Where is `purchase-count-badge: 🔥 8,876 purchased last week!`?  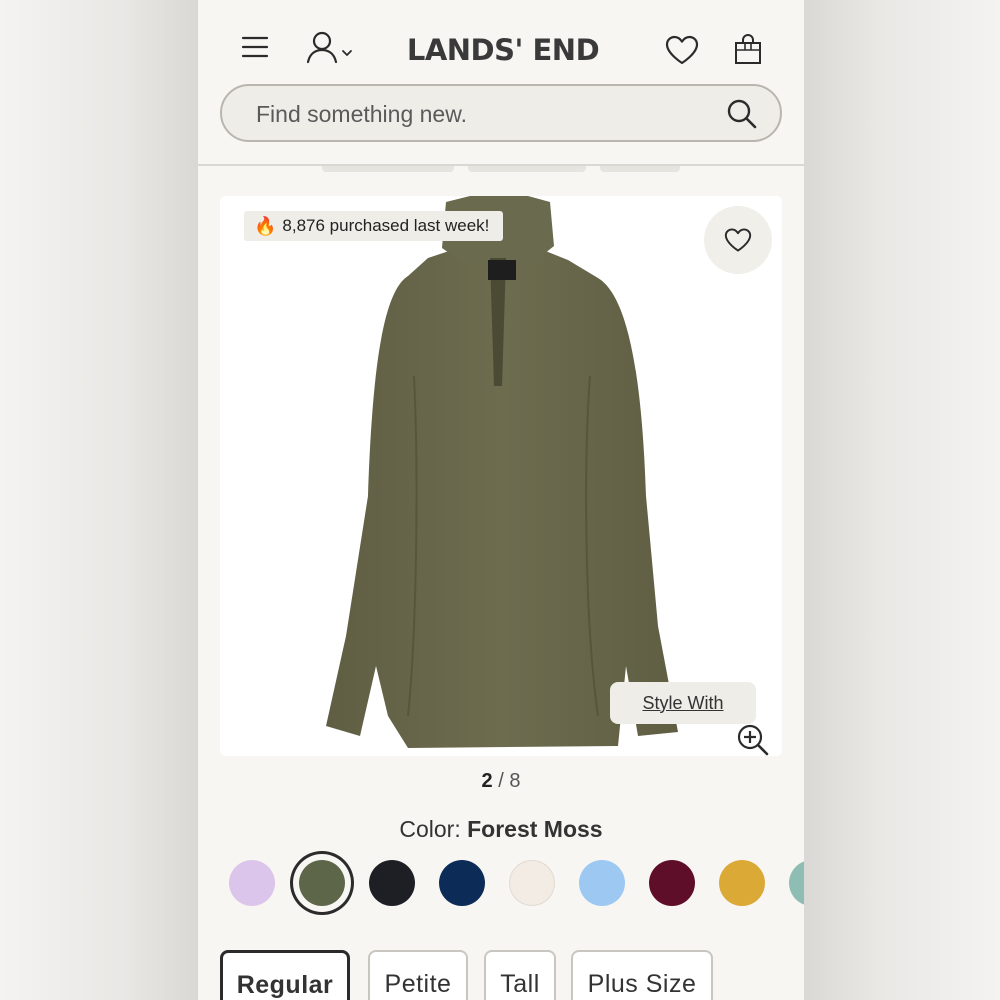 purchase-count-badge: 🔥 8,876 purchased last week! is located at coordinates (374, 226).